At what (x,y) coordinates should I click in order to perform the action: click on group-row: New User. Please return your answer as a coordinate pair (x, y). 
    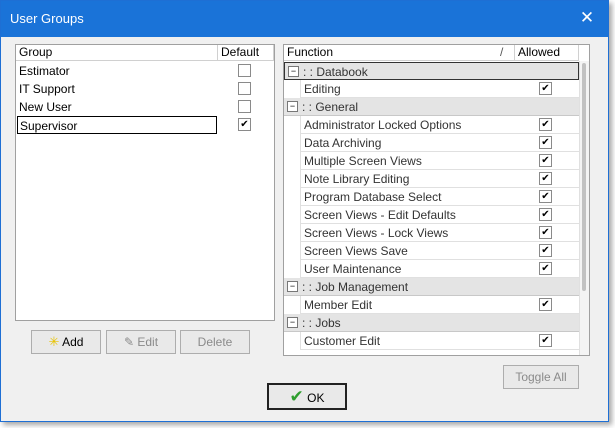
    Looking at the image, I should click on (145, 107).